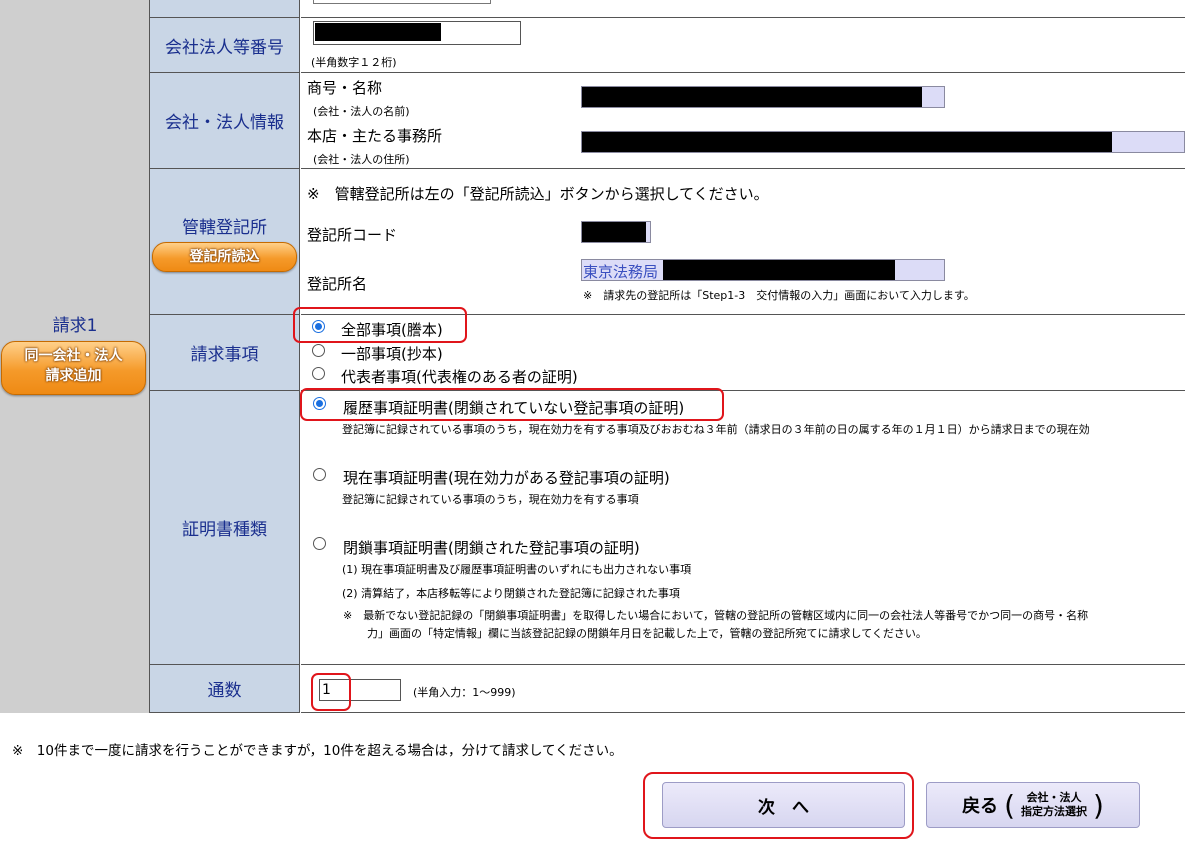 The height and width of the screenshot is (843, 1185). What do you see at coordinates (392, 354) in the screenshot?
I see `partial-items-label: 一部事項(抄本)` at bounding box center [392, 354].